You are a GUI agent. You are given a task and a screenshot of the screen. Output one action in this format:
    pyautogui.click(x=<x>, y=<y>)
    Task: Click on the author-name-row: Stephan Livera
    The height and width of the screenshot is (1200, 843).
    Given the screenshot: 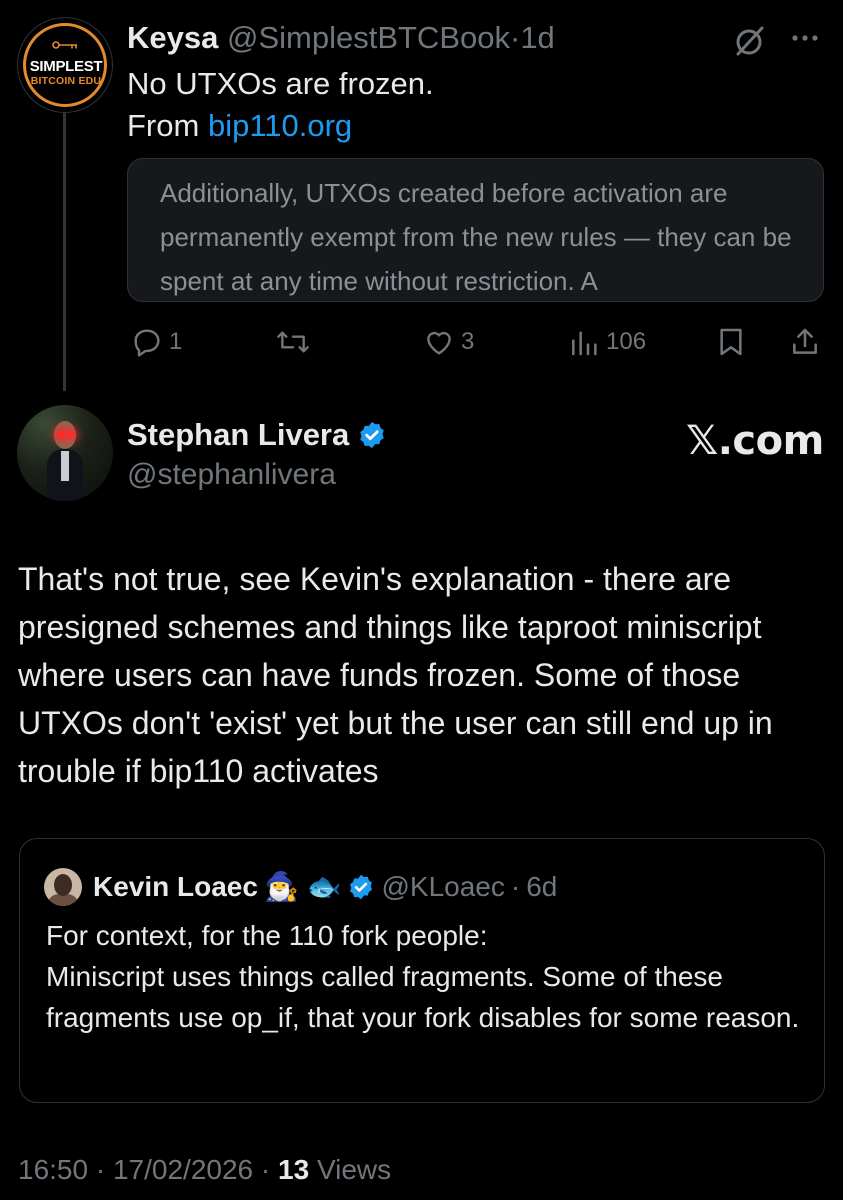 What is the action you would take?
    pyautogui.click(x=257, y=435)
    